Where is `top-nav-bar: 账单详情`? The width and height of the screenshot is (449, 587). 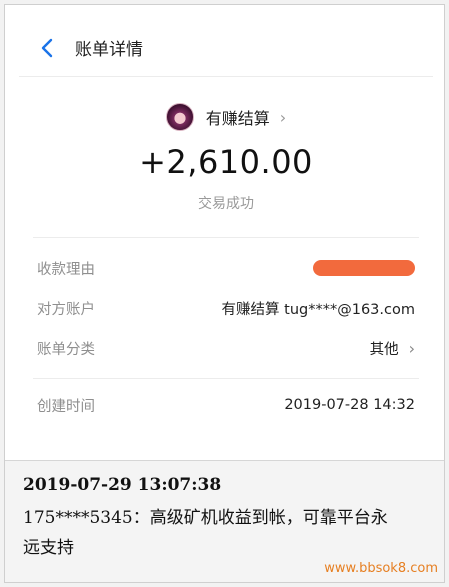
top-nav-bar: 账单详情 is located at coordinates (226, 48).